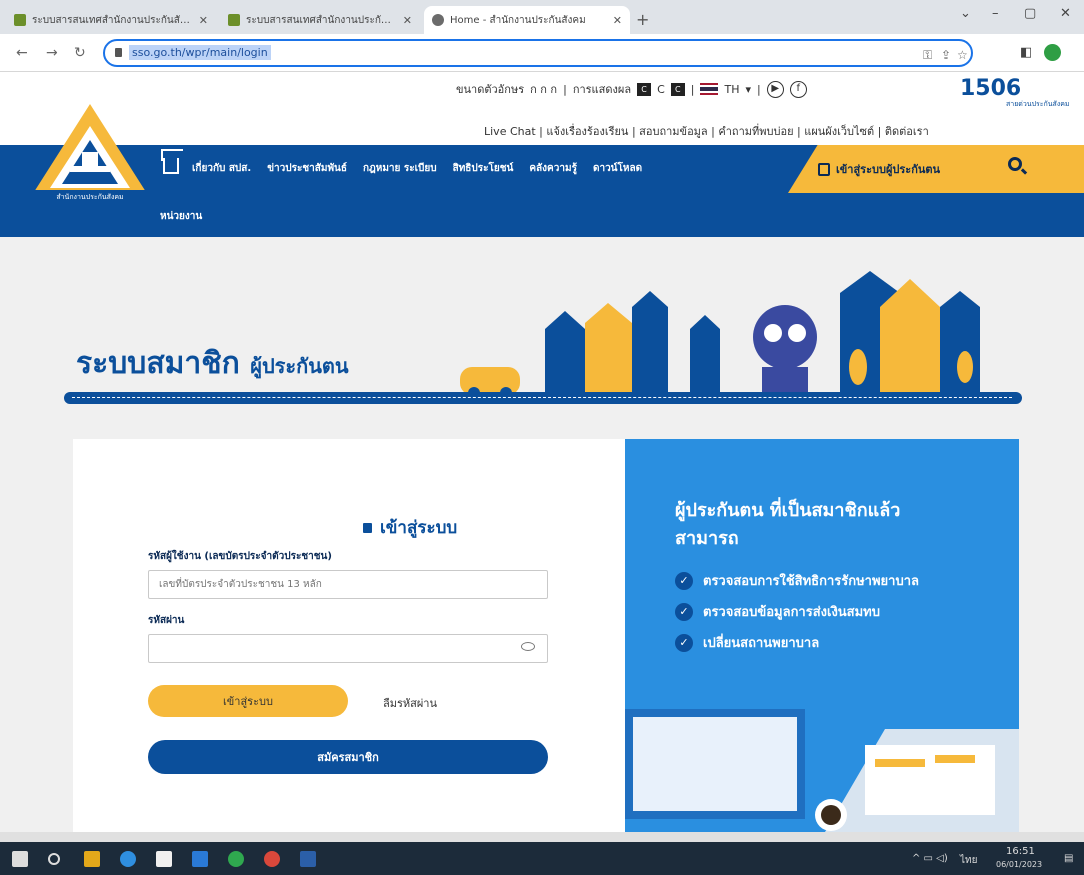 The image size is (1084, 875). What do you see at coordinates (410, 703) in the screenshot?
I see `forgot-password-link: ลืมรหัสผ่าน` at bounding box center [410, 703].